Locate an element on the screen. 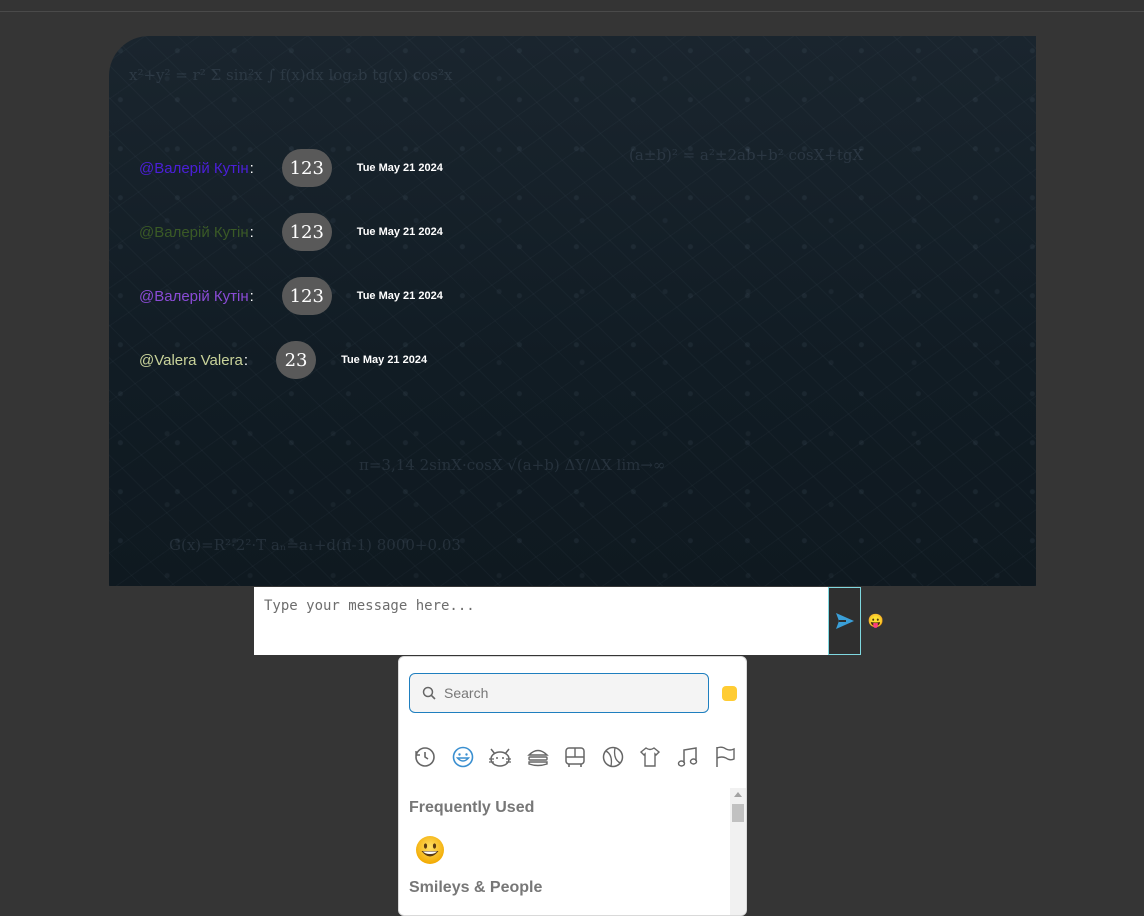 This screenshot has height=916, width=1144. food-icon is located at coordinates (538, 757).